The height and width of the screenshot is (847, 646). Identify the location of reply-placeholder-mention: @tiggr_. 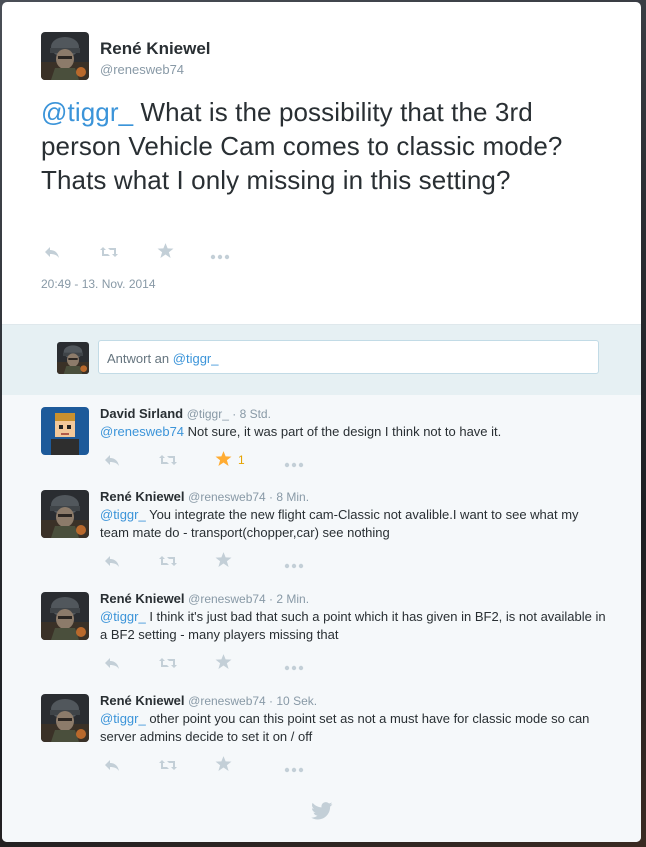
(195, 358).